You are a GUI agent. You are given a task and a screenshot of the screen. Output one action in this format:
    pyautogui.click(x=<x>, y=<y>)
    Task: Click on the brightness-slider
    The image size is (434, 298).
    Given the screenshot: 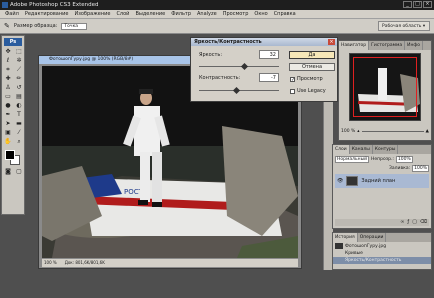 What is the action you would take?
    pyautogui.click(x=239, y=66)
    